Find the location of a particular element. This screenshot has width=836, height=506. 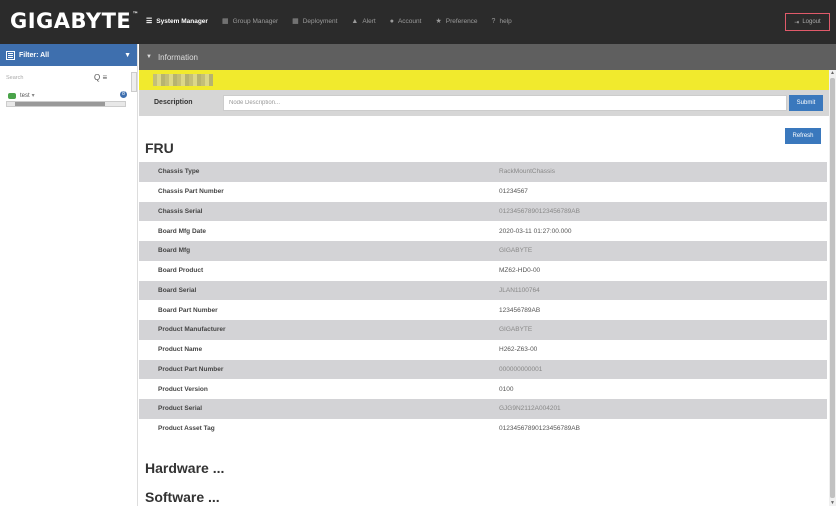

fru-key: Chassis Serial is located at coordinates (180, 211).